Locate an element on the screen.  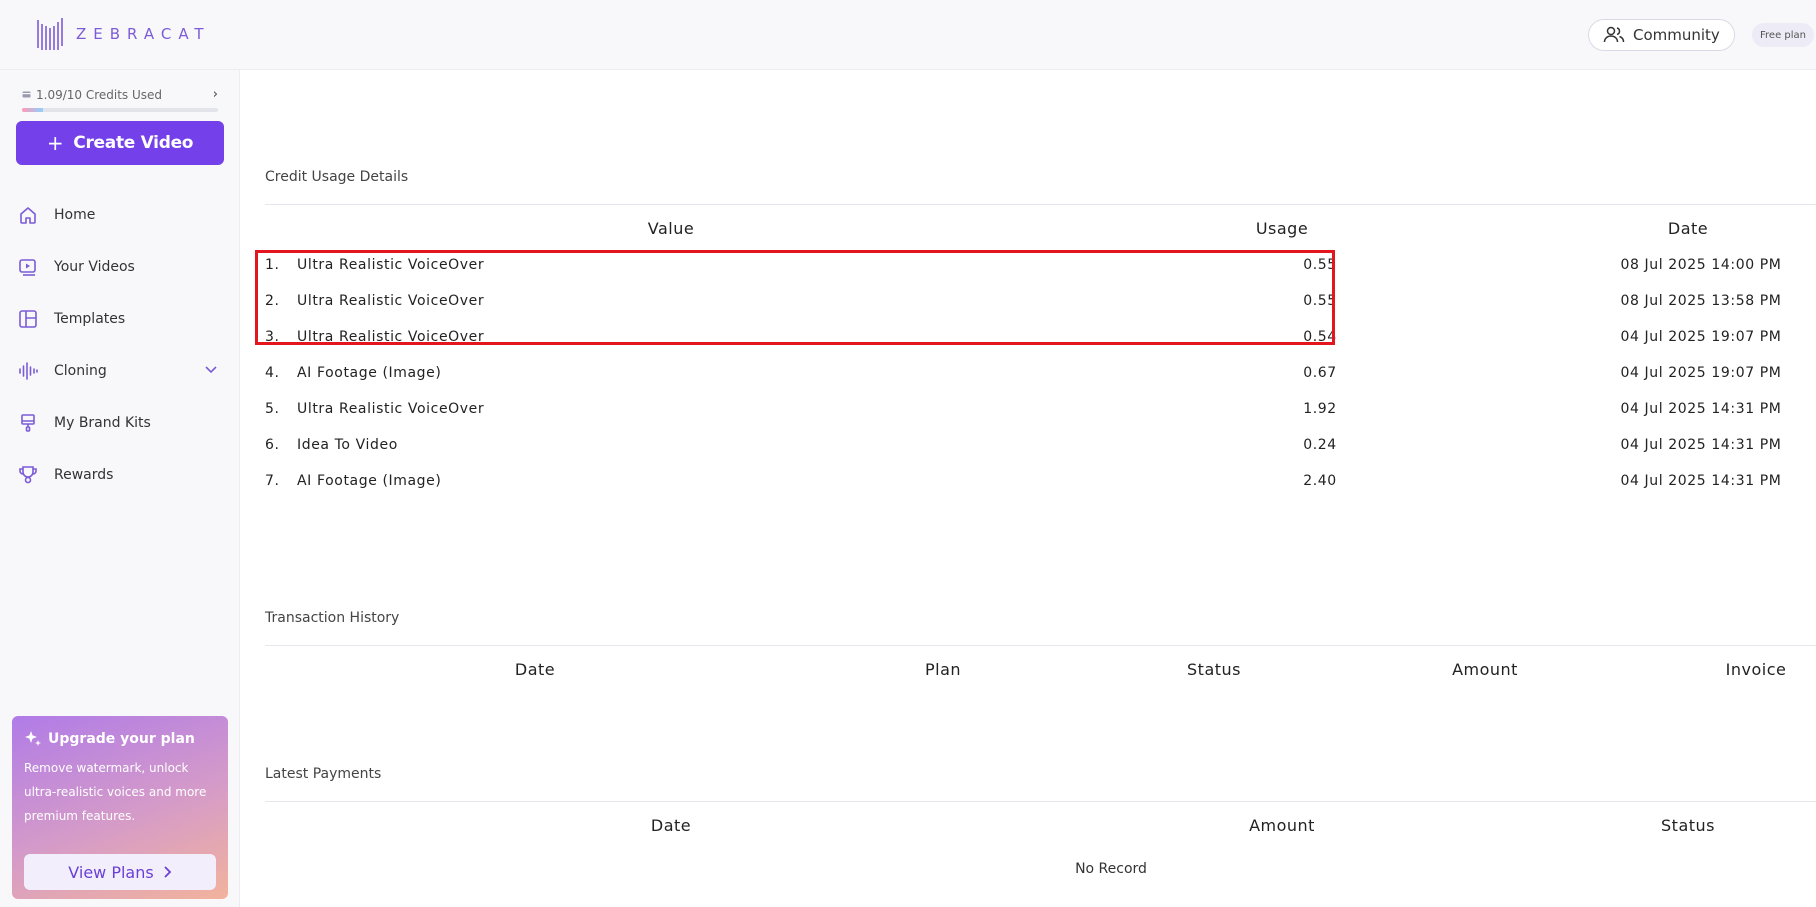
brush-icon is located at coordinates (28, 423).